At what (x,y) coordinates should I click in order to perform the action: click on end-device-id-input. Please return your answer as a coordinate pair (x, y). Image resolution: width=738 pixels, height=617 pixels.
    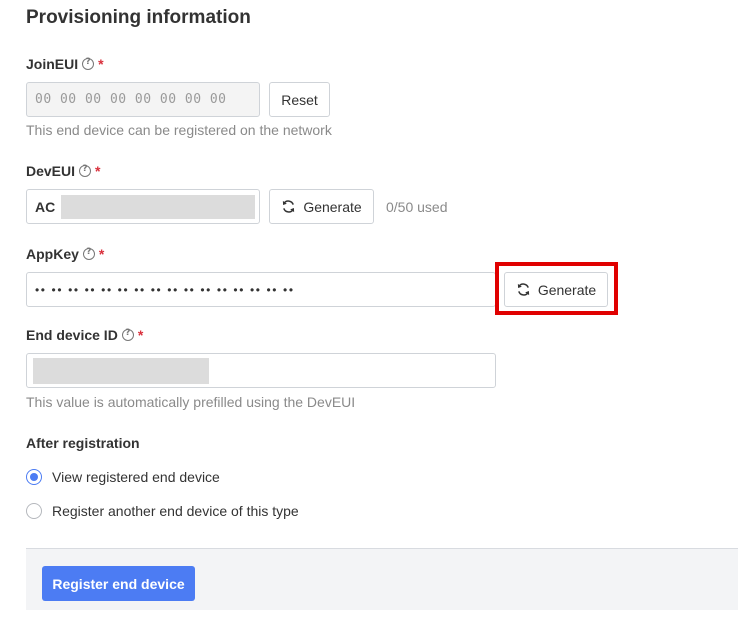
    Looking at the image, I should click on (261, 370).